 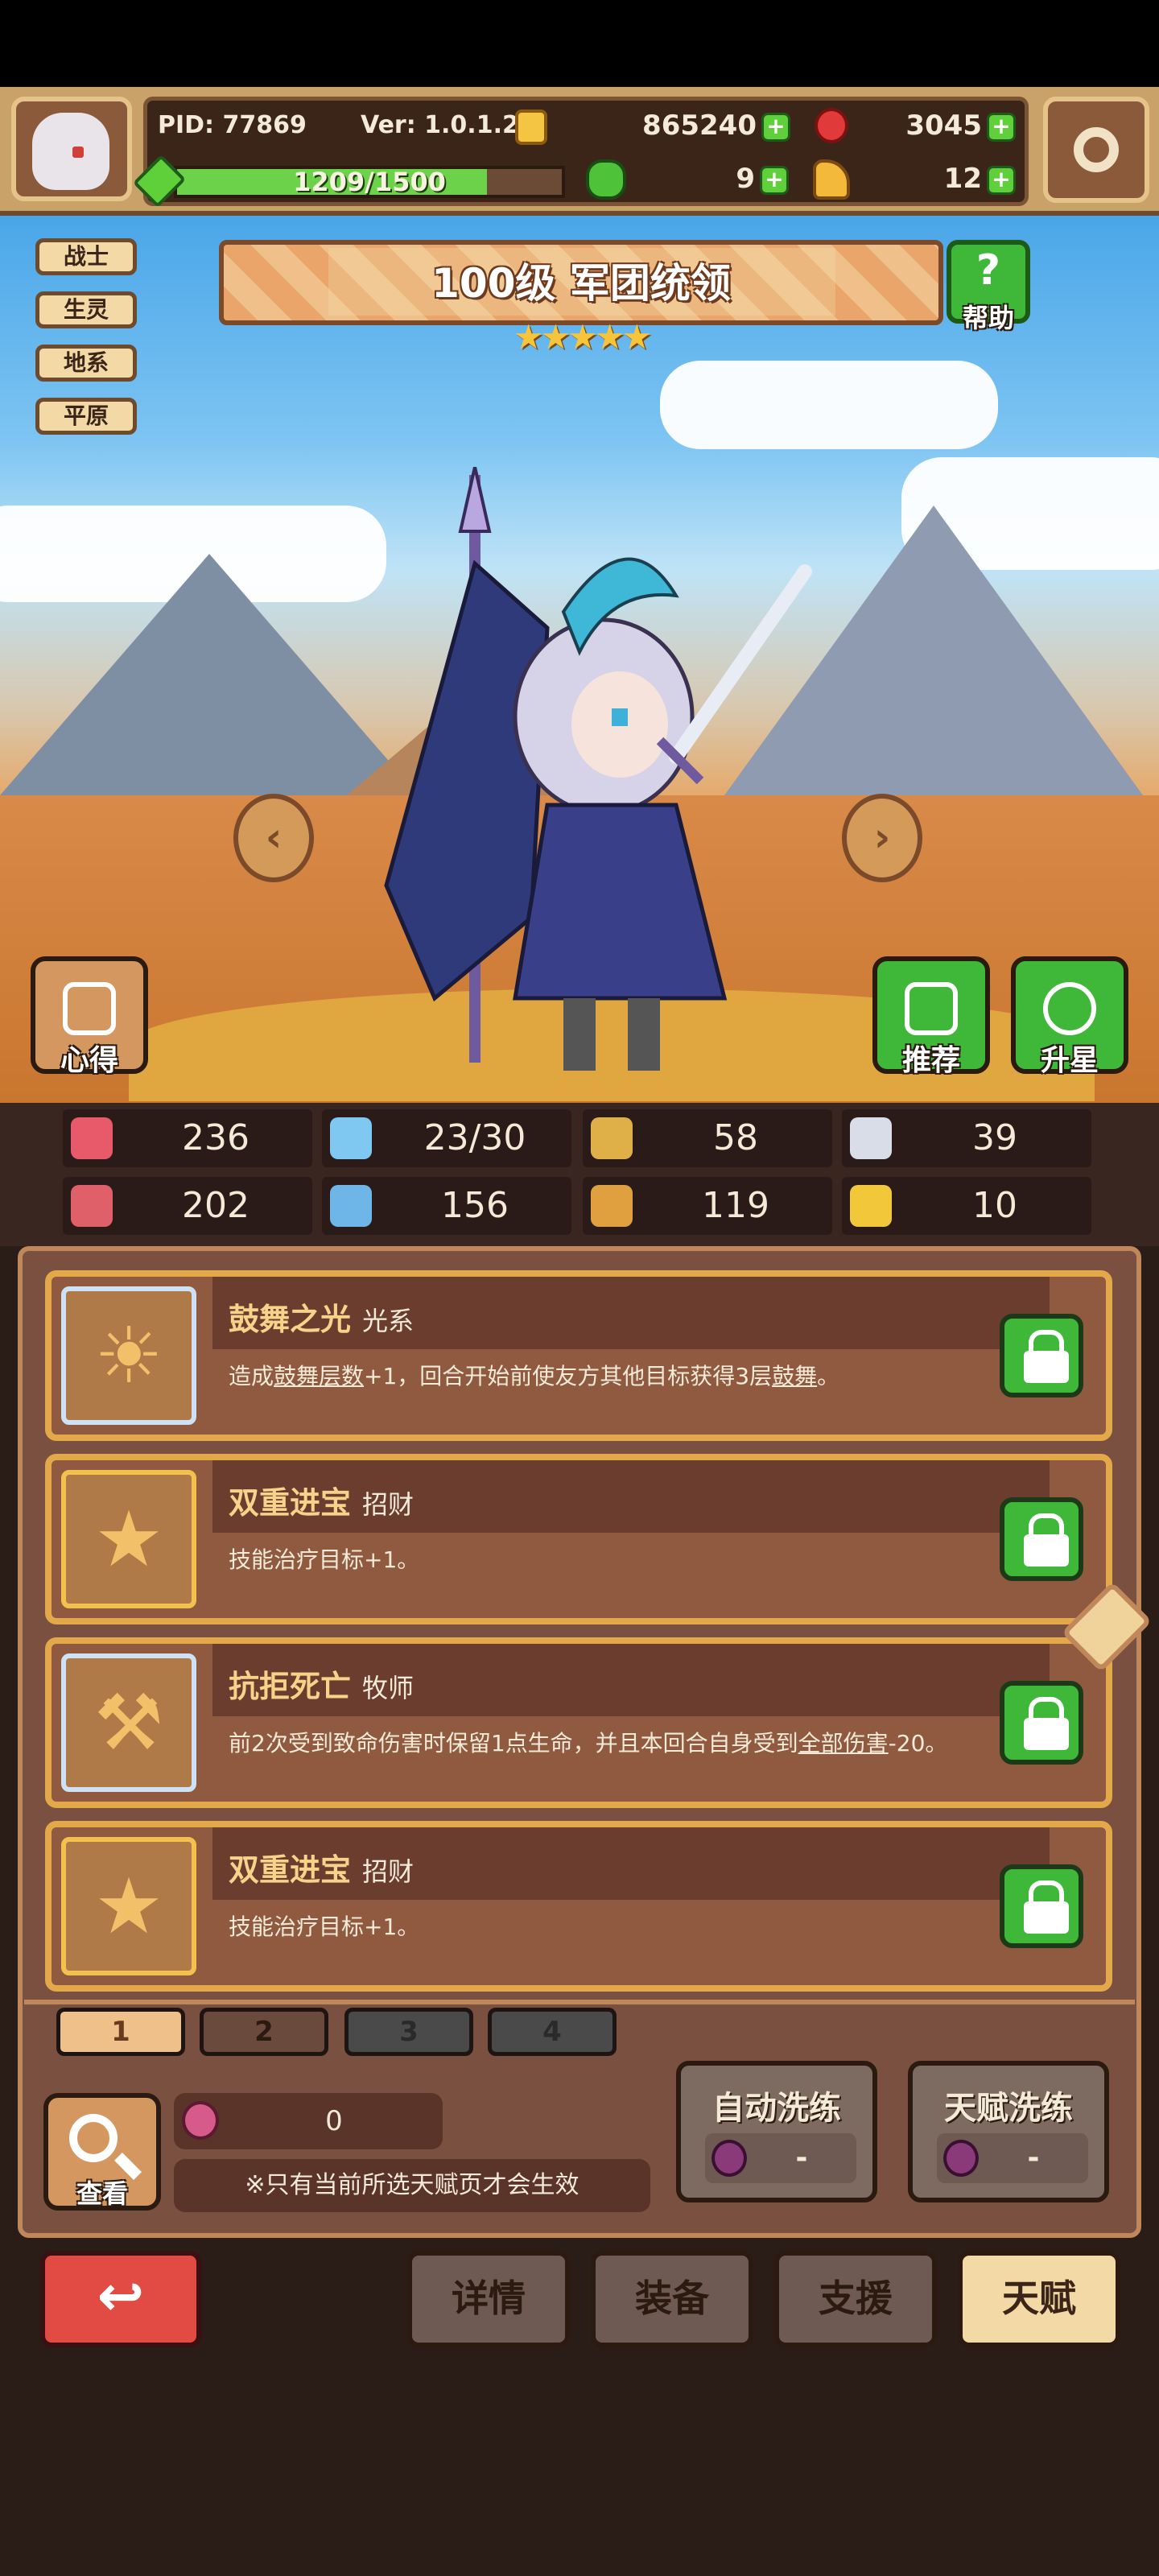 I want to click on talent-description: 技能治疗目标+1。, so click(x=619, y=1560).